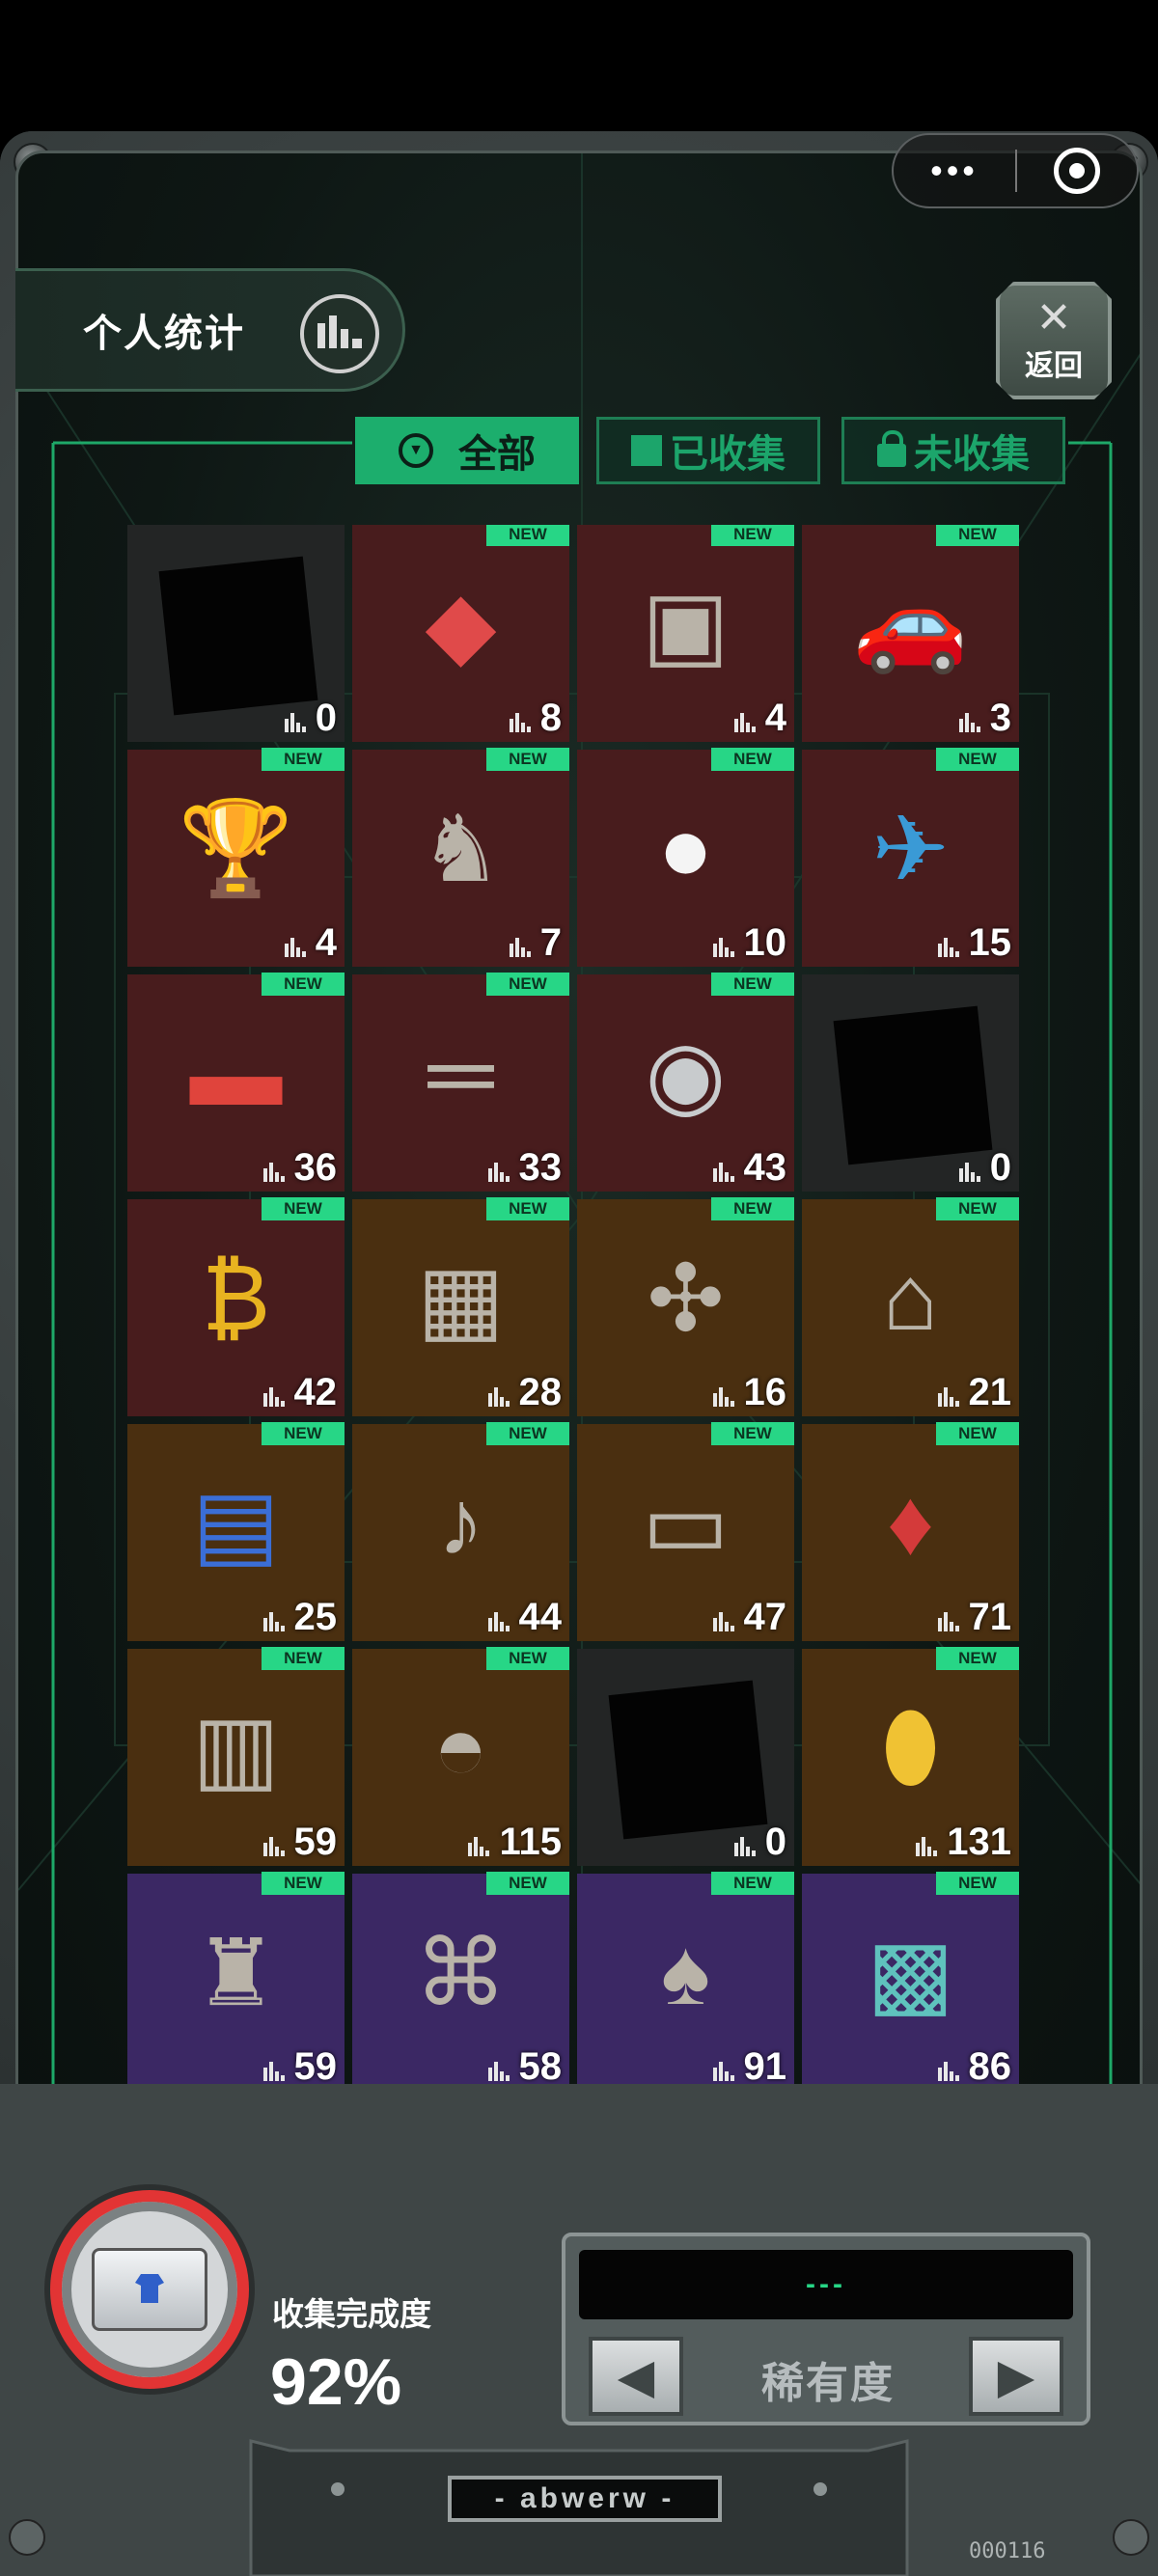  What do you see at coordinates (910, 1298) in the screenshot?
I see `robot-dog-icon: ⌂` at bounding box center [910, 1298].